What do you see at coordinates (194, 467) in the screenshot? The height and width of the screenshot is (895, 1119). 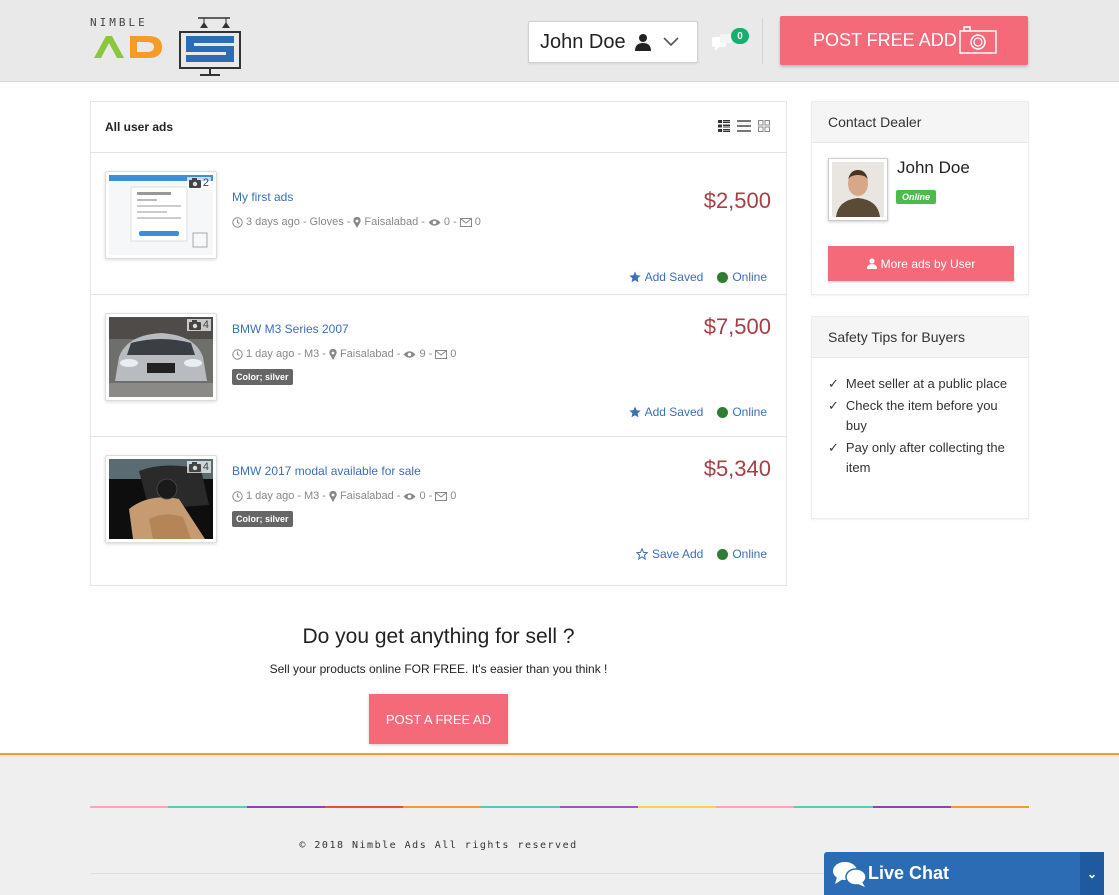 I see `camera-icon` at bounding box center [194, 467].